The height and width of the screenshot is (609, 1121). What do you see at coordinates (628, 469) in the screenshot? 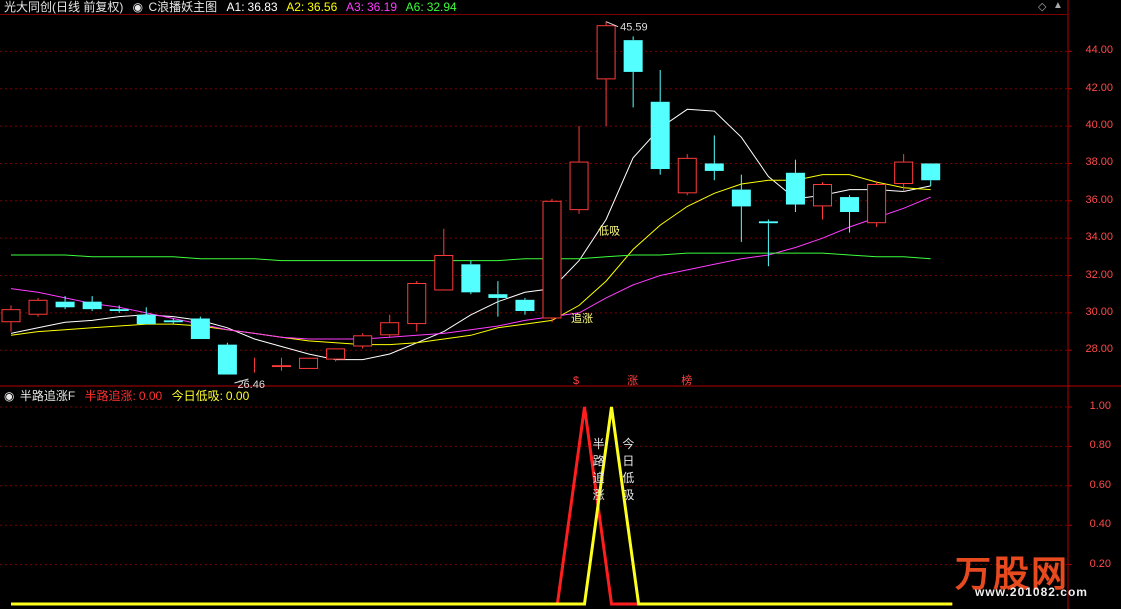
I see `sub-vertical-label: 今日低吸` at bounding box center [628, 469].